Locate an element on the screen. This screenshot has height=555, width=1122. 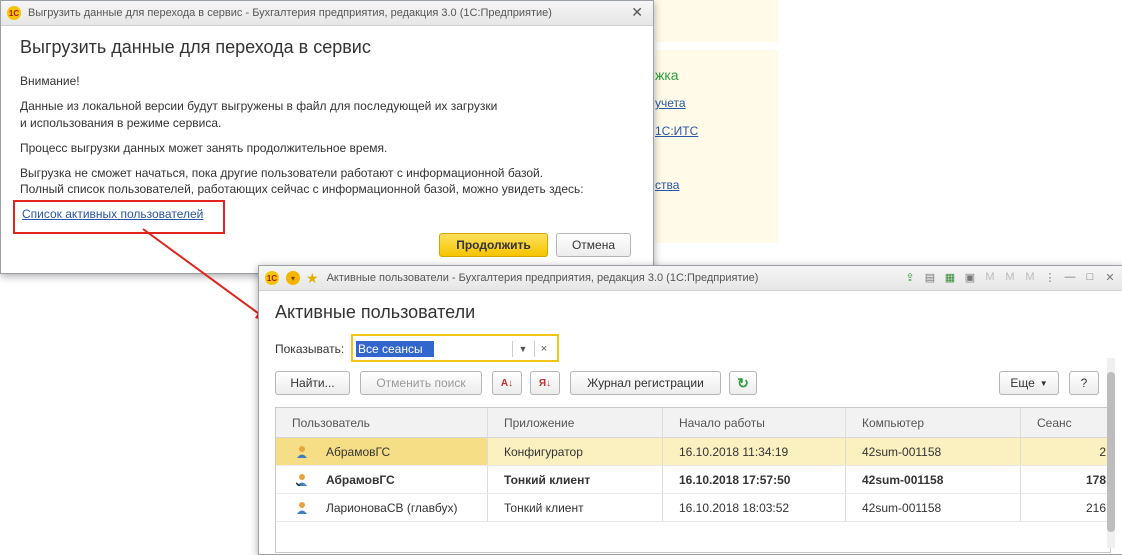
sort-ascending-icon: А↓ is located at coordinates (507, 383).